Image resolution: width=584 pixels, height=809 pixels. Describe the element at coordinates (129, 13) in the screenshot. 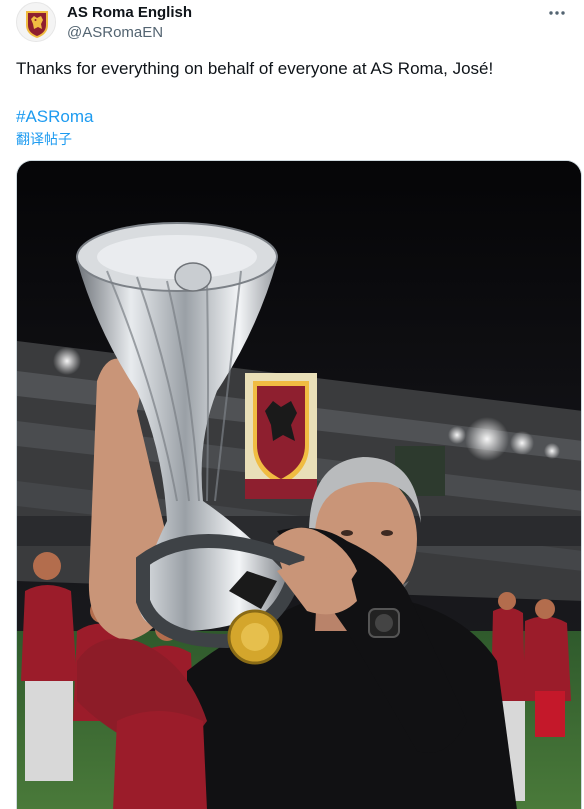

I see `author-display-name: AS Roma English` at that location.